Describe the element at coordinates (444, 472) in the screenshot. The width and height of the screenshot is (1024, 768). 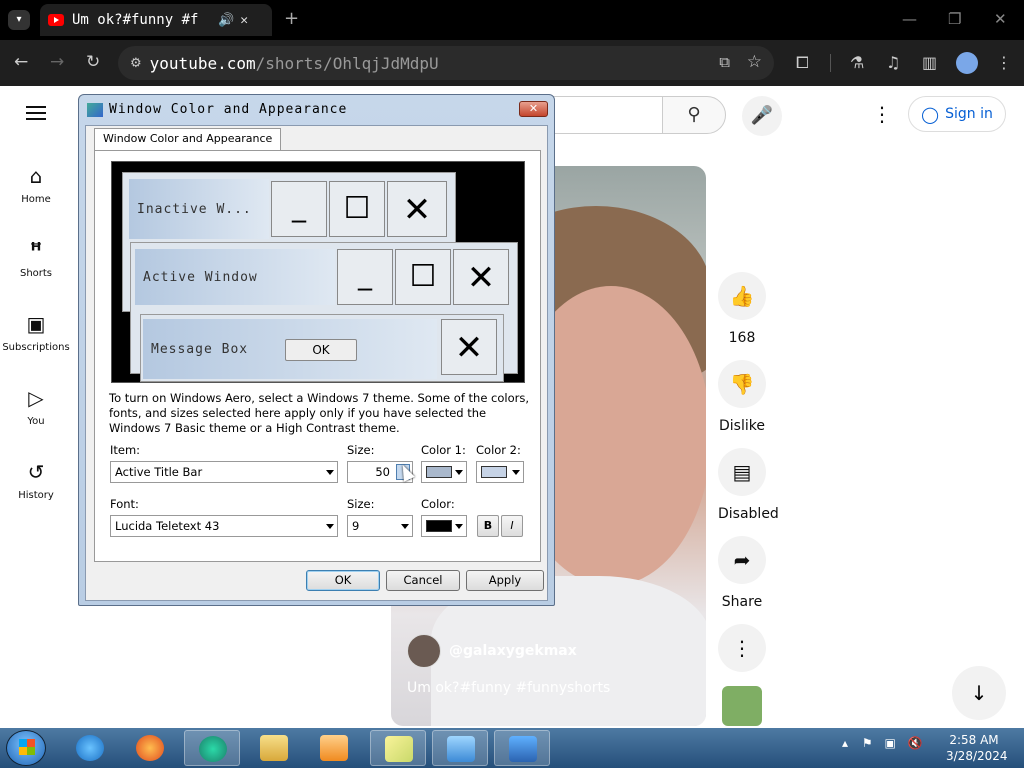
I see `color1-picker` at that location.